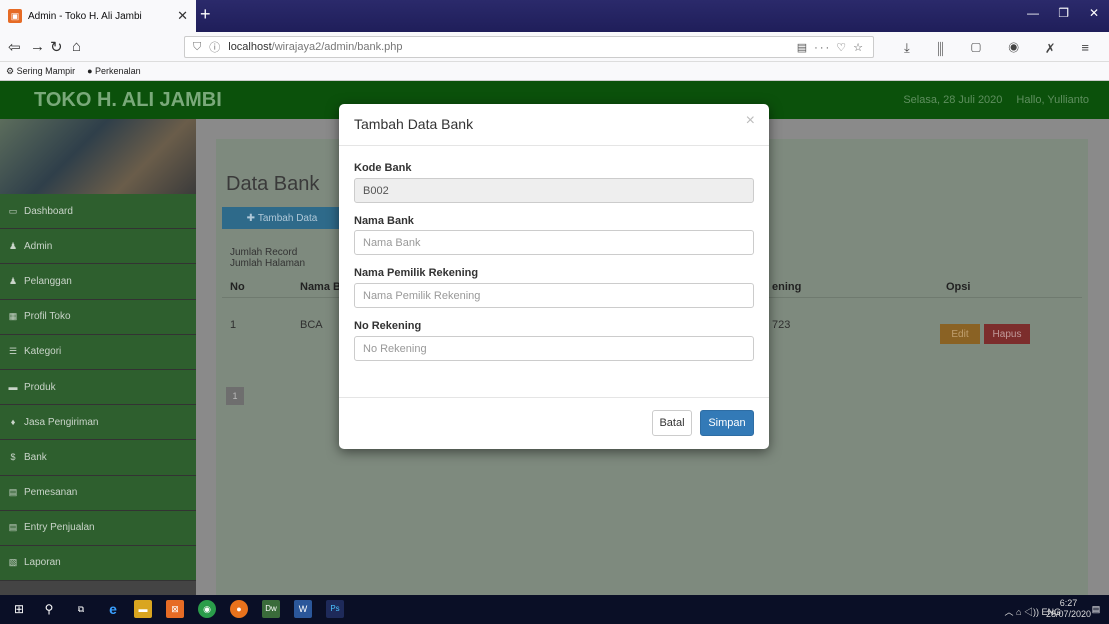 This screenshot has width=1109, height=624. I want to click on tab-title: Admin - Toko H. Ali Jambi, so click(85, 16).